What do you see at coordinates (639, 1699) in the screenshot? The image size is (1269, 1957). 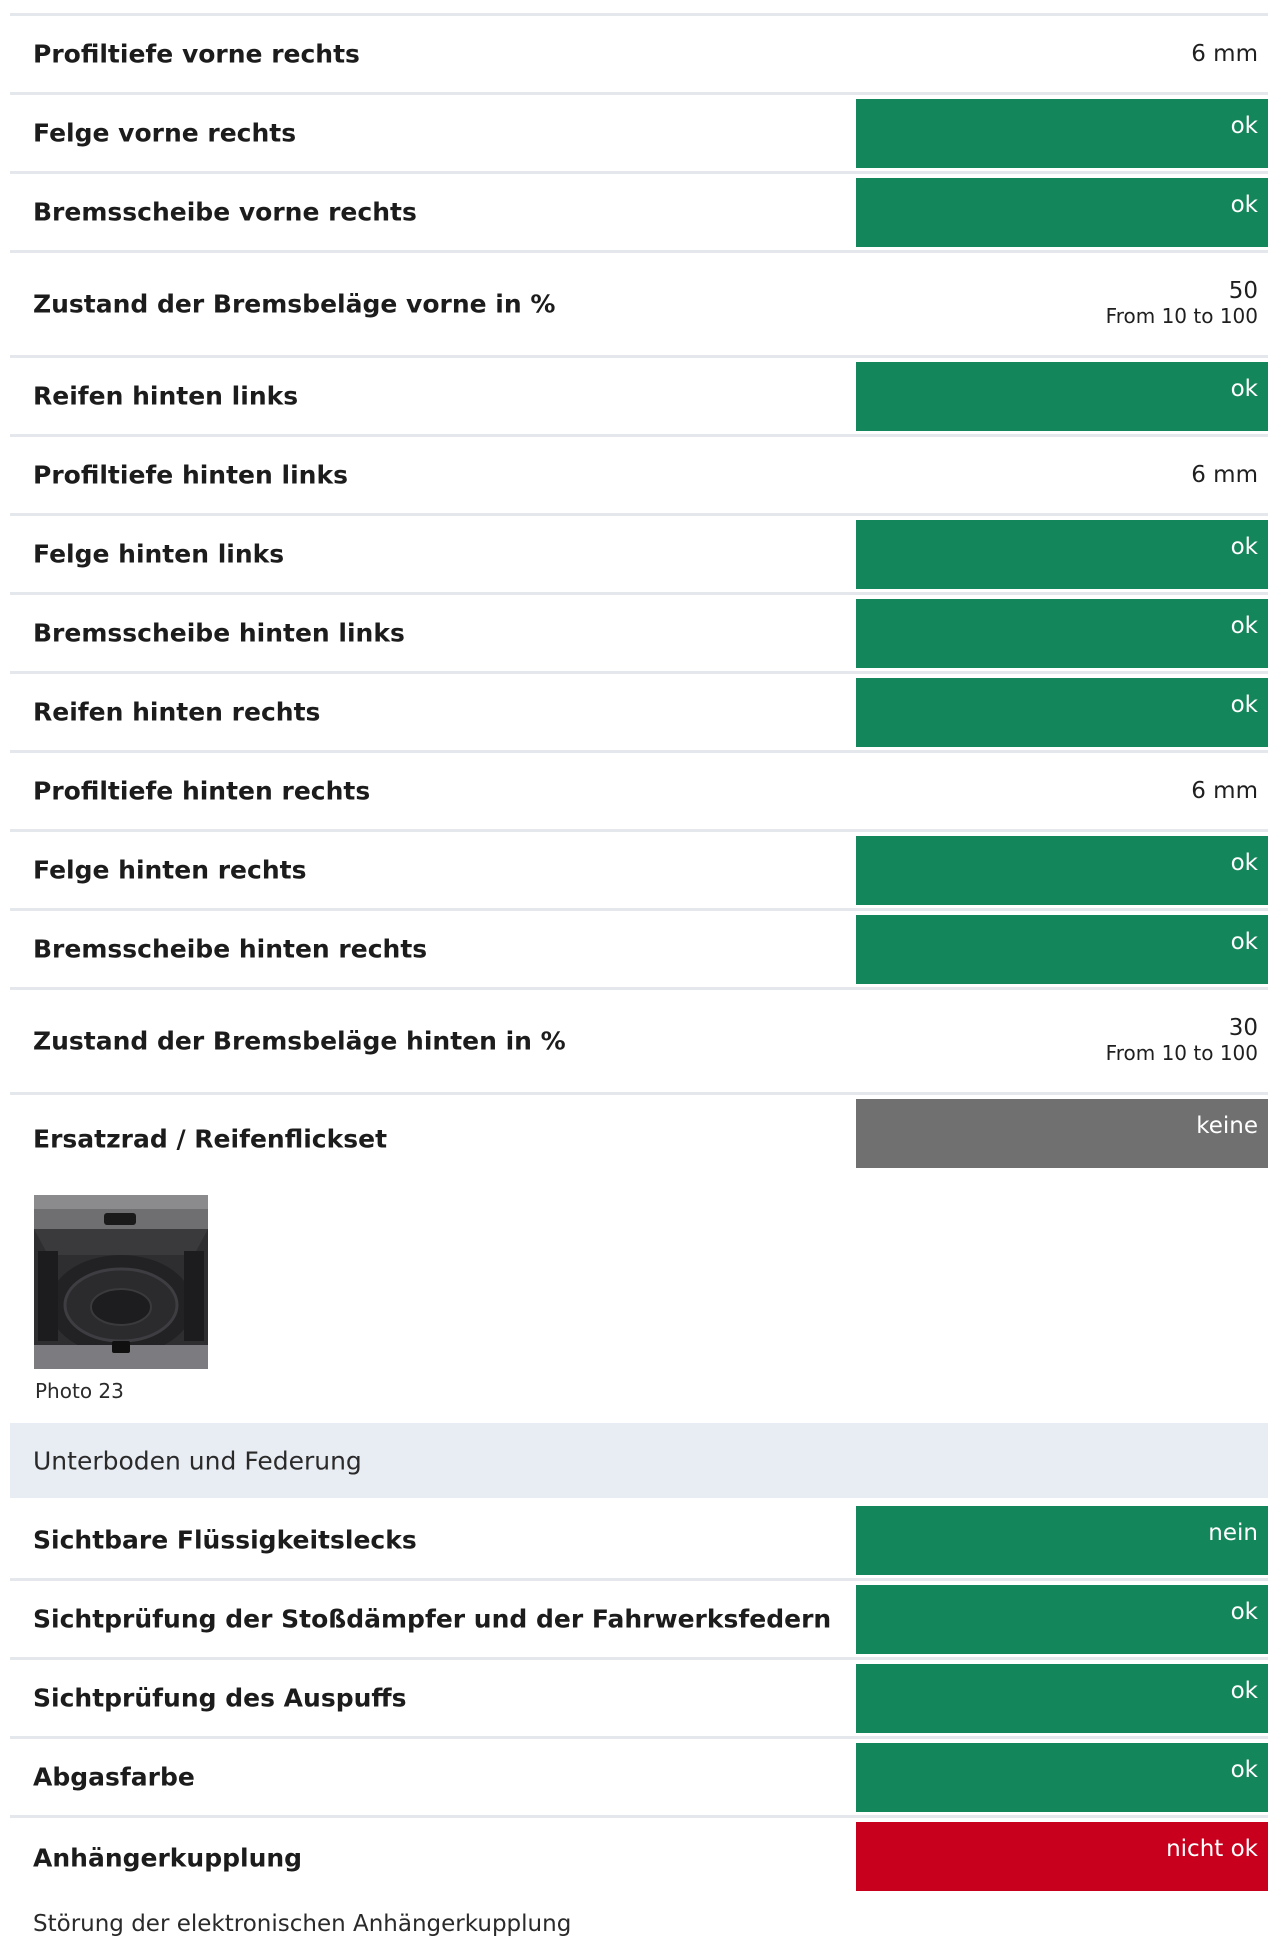 I see `row-auspuff: Sichtprüfung des Auspuffs ok` at bounding box center [639, 1699].